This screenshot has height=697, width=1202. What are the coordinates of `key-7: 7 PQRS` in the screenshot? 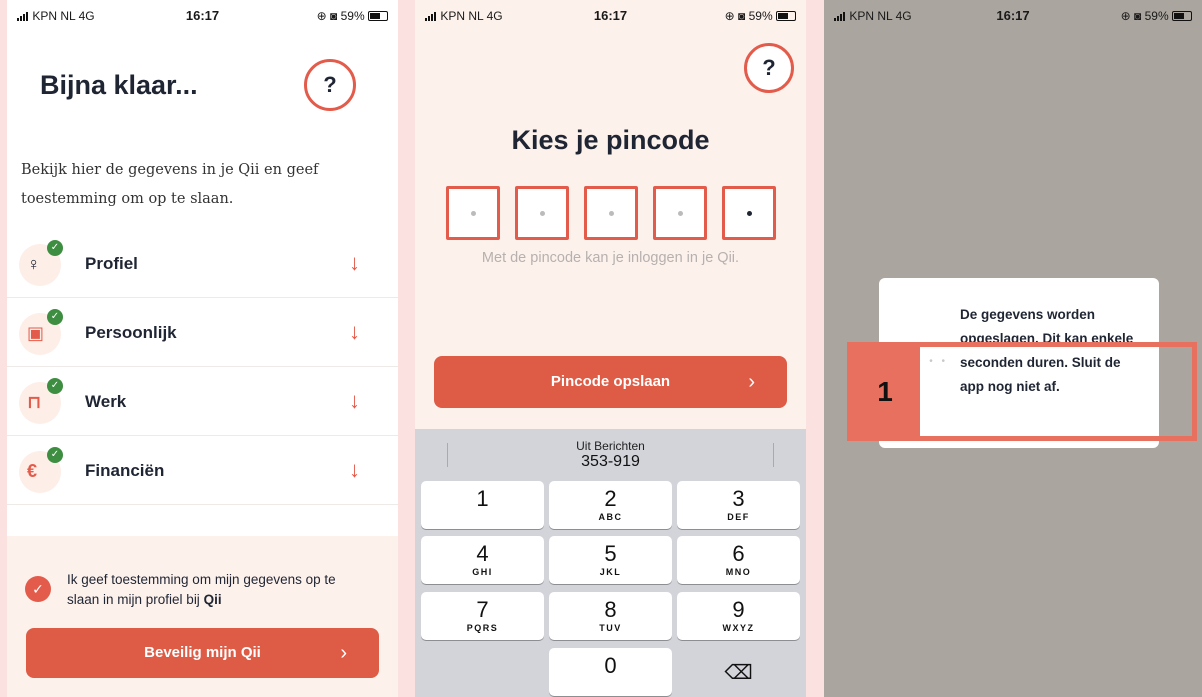 It's located at (482, 616).